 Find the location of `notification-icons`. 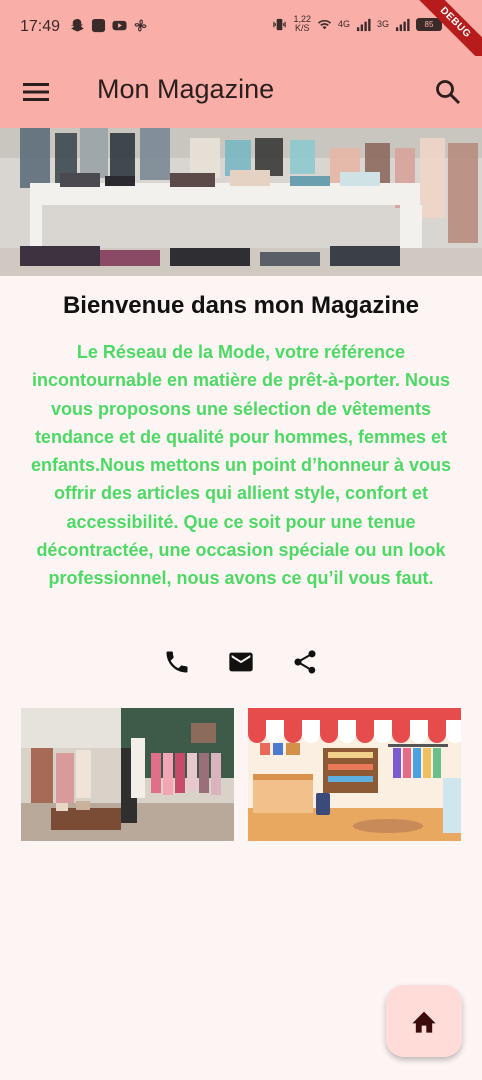

notification-icons is located at coordinates (109, 25).